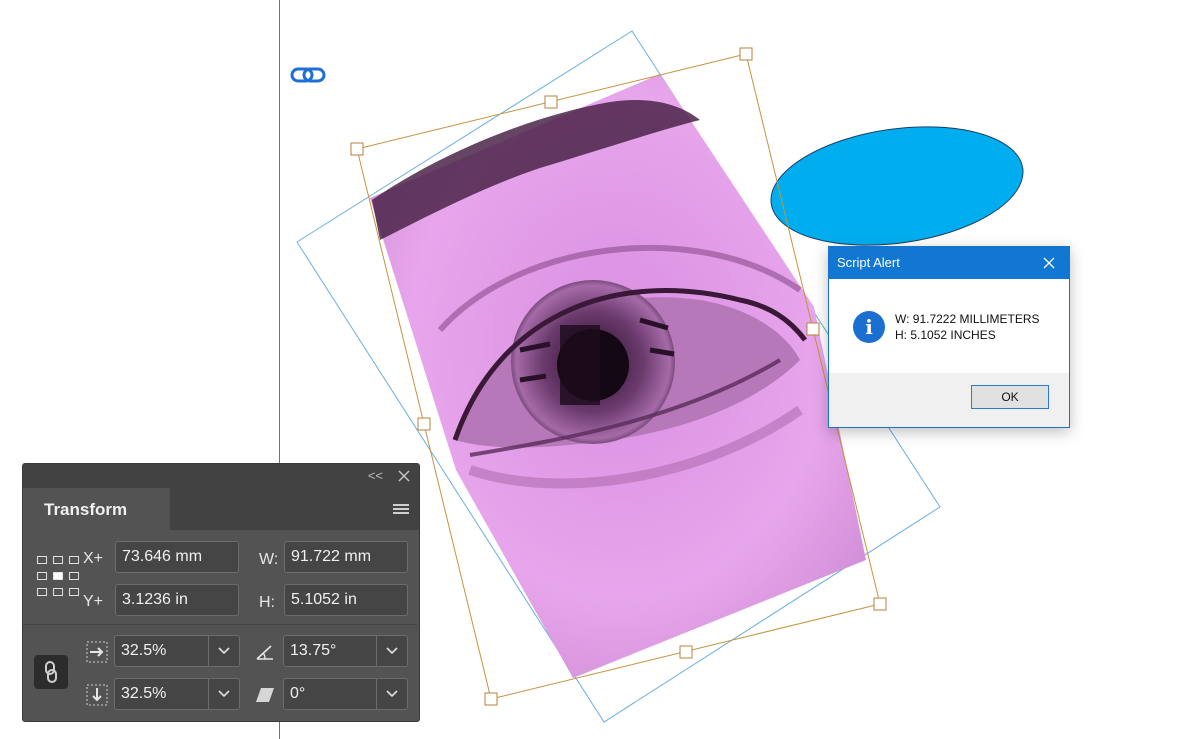 Image resolution: width=1200 pixels, height=739 pixels. I want to click on scale-x-value: 32.5%, so click(144, 650).